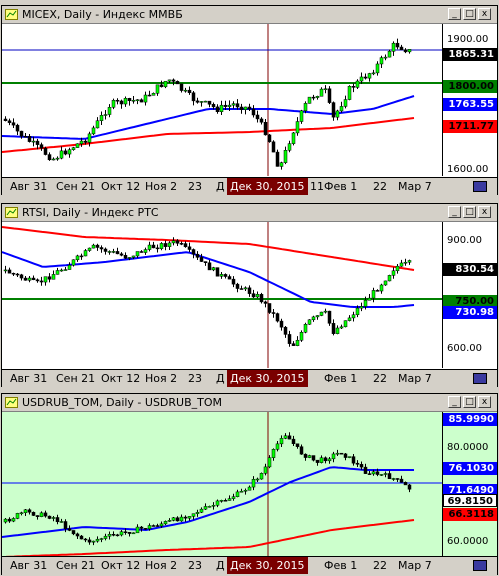 This screenshot has width=499, height=576. I want to click on x-tick-label: Сен 21, so click(76, 565).